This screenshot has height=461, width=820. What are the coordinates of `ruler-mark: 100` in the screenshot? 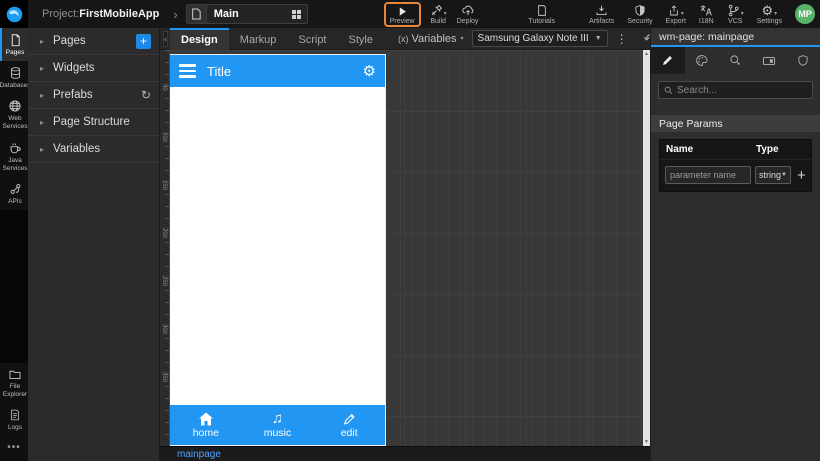 It's located at (164, 137).